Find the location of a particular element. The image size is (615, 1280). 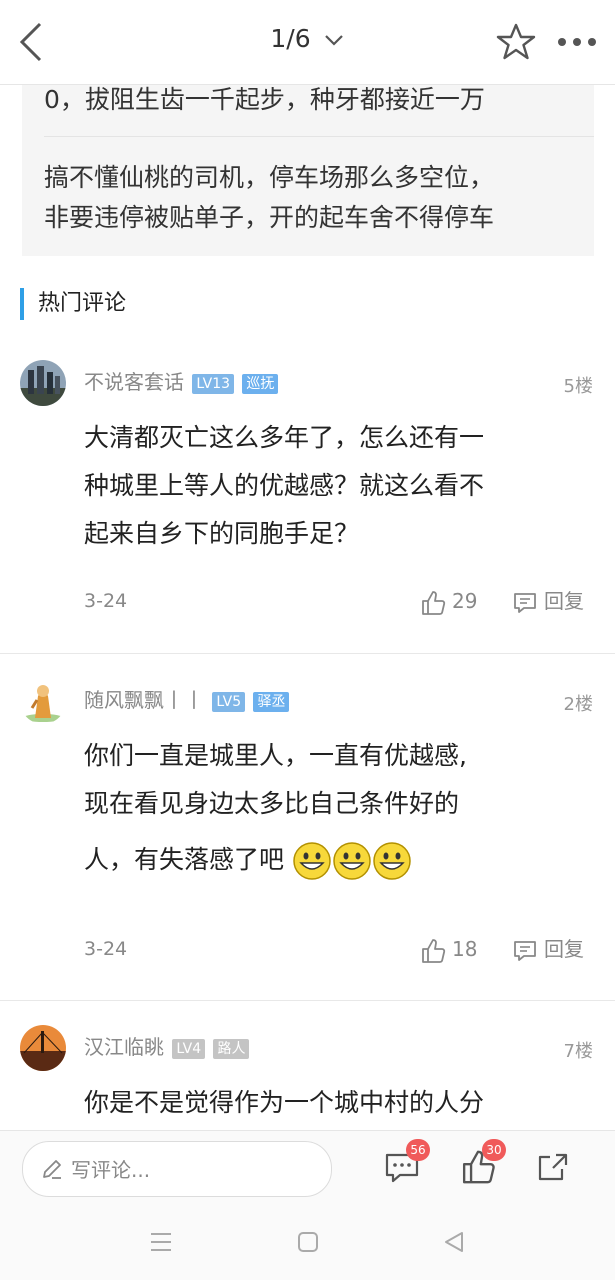

like-count: 18 is located at coordinates (465, 949).